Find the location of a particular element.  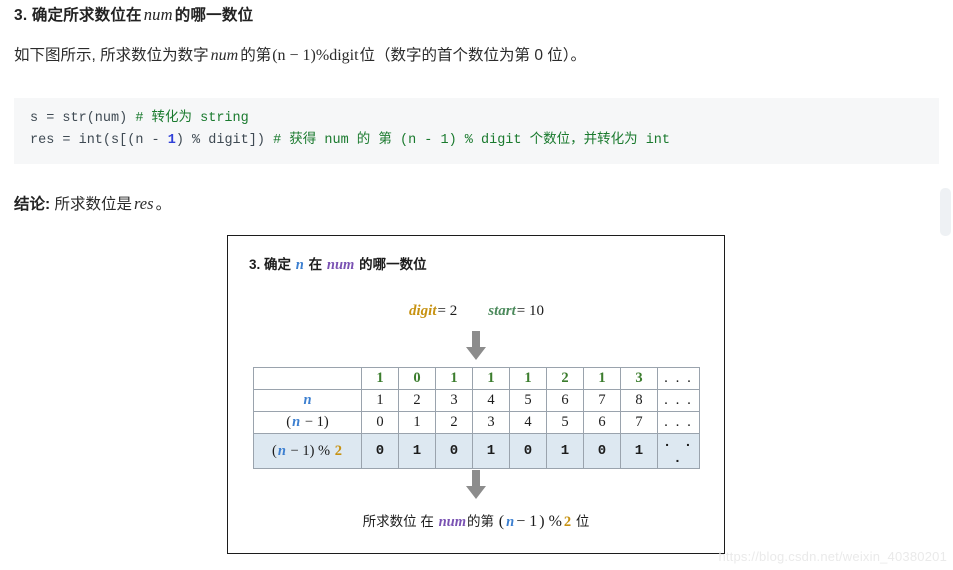

conclusion-line: 结论: 所求数位是 res。 is located at coordinates (92, 203).